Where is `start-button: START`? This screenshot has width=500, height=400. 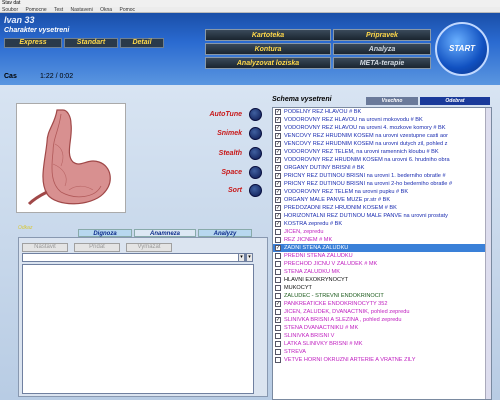 start-button: START is located at coordinates (462, 49).